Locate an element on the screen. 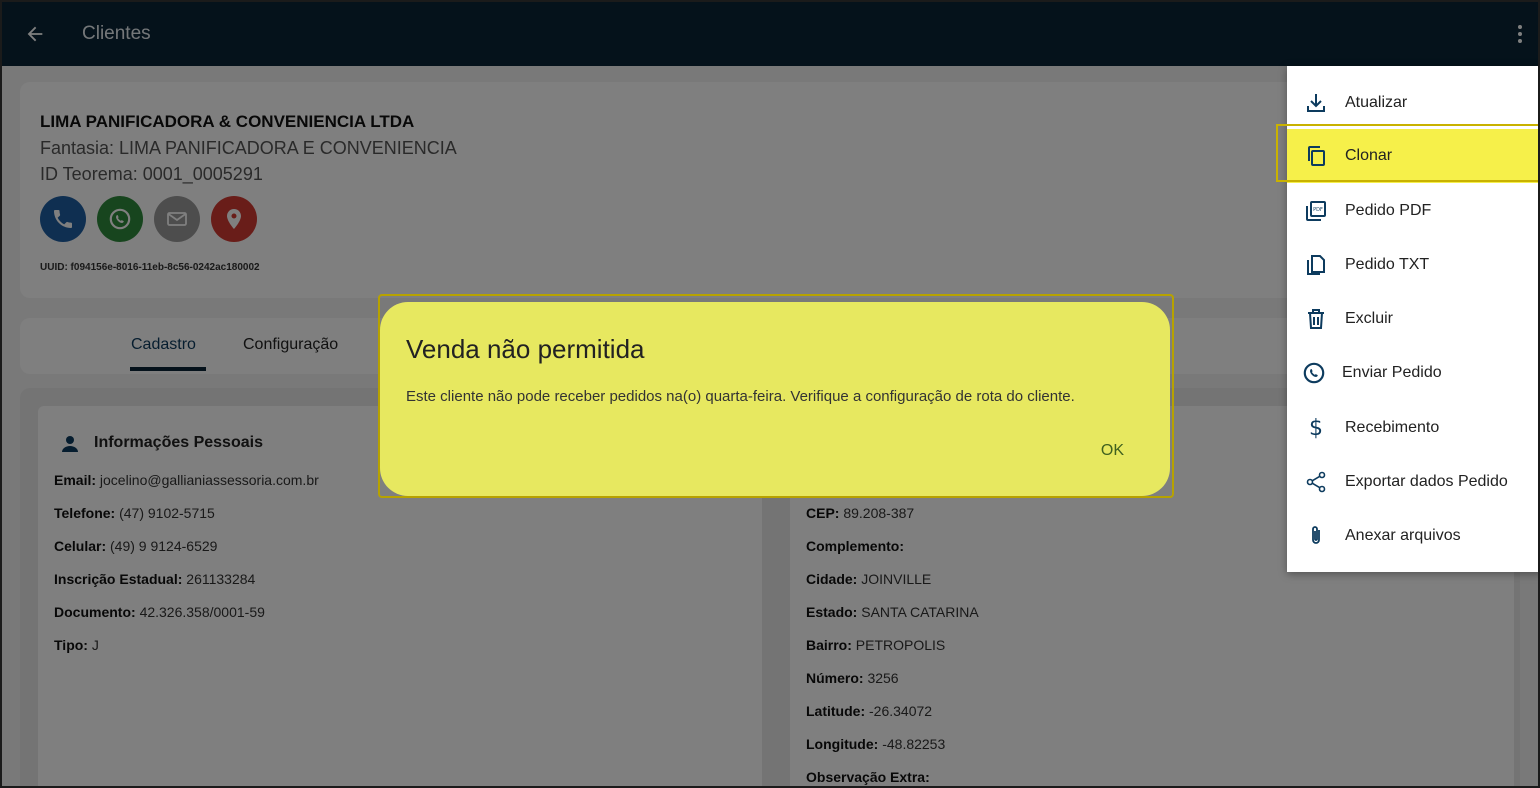  menu-item-label: Pedido TXT is located at coordinates (1387, 264).